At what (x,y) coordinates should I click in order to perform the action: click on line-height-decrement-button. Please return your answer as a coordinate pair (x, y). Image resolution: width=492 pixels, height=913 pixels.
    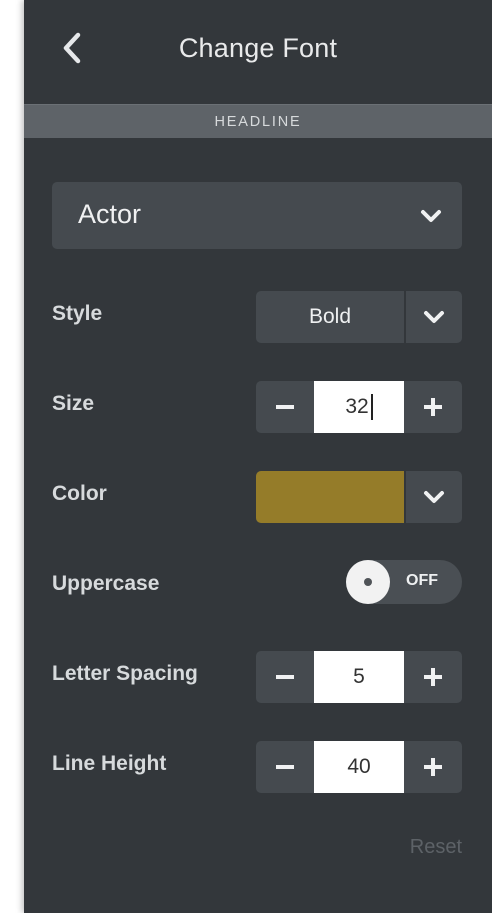
    Looking at the image, I should click on (285, 767).